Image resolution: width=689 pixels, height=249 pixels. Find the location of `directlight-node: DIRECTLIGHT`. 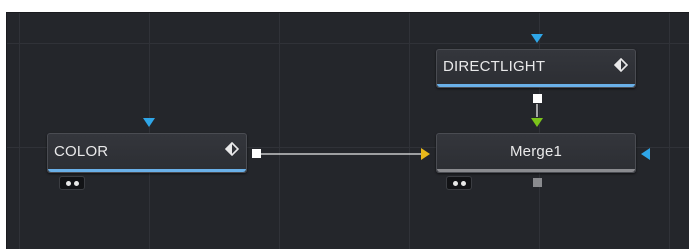

directlight-node: DIRECTLIGHT is located at coordinates (536, 68).